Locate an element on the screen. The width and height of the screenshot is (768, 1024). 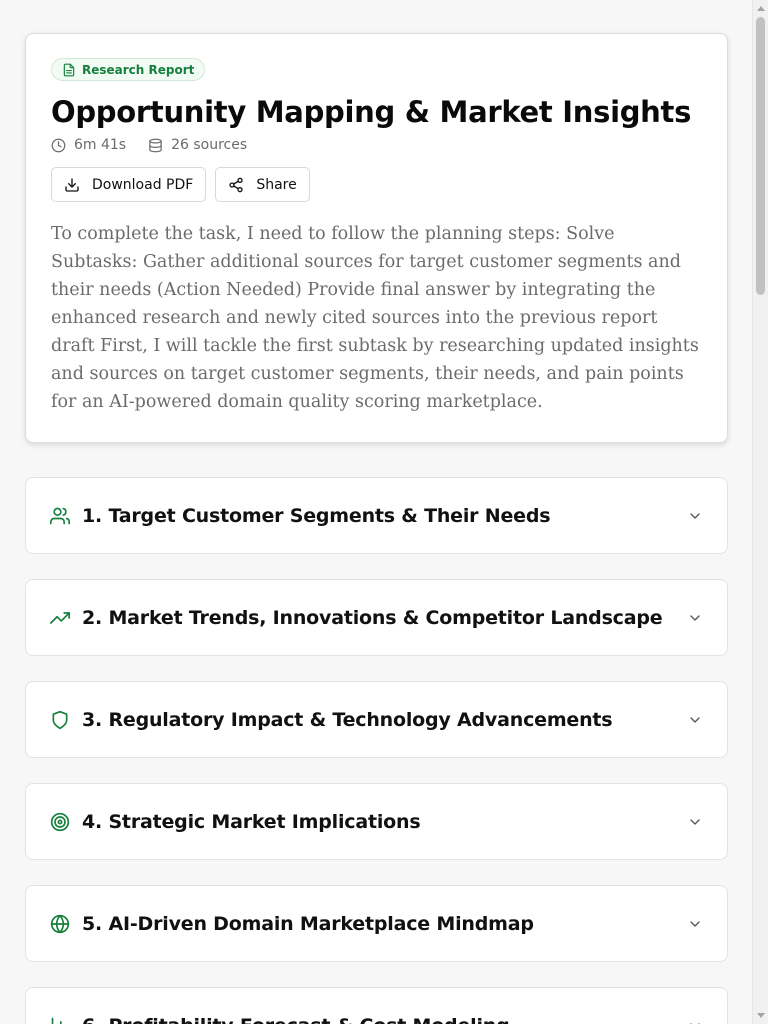
report-actions: Download PDF Share is located at coordinates (376, 184).